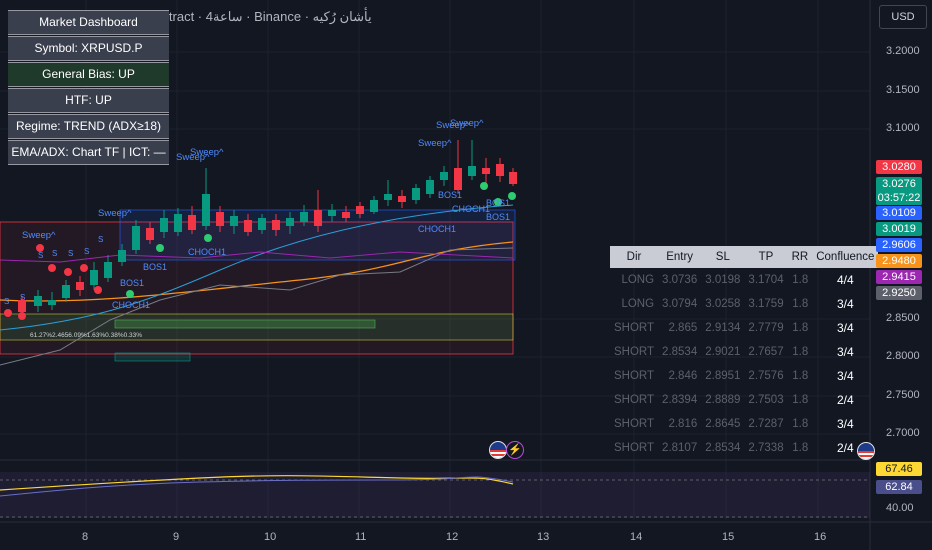 The image size is (932, 550). What do you see at coordinates (723, 280) in the screenshot?
I see `table-cell: 3.0198` at bounding box center [723, 280].